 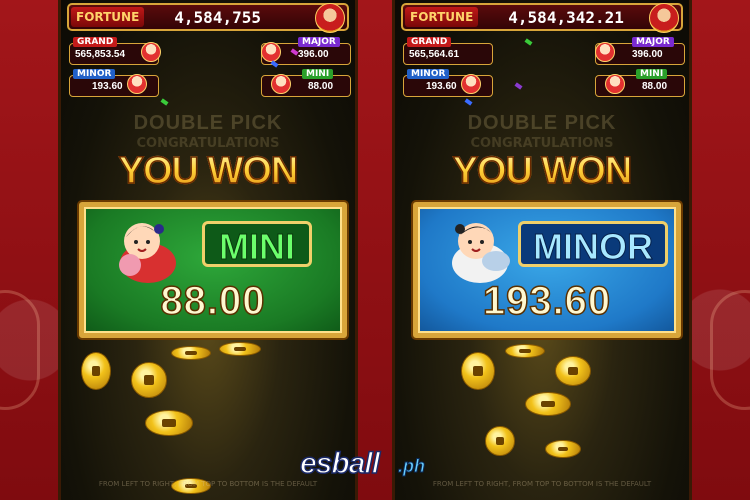 I want to click on prize-tier-label: MINOR, so click(x=593, y=244).